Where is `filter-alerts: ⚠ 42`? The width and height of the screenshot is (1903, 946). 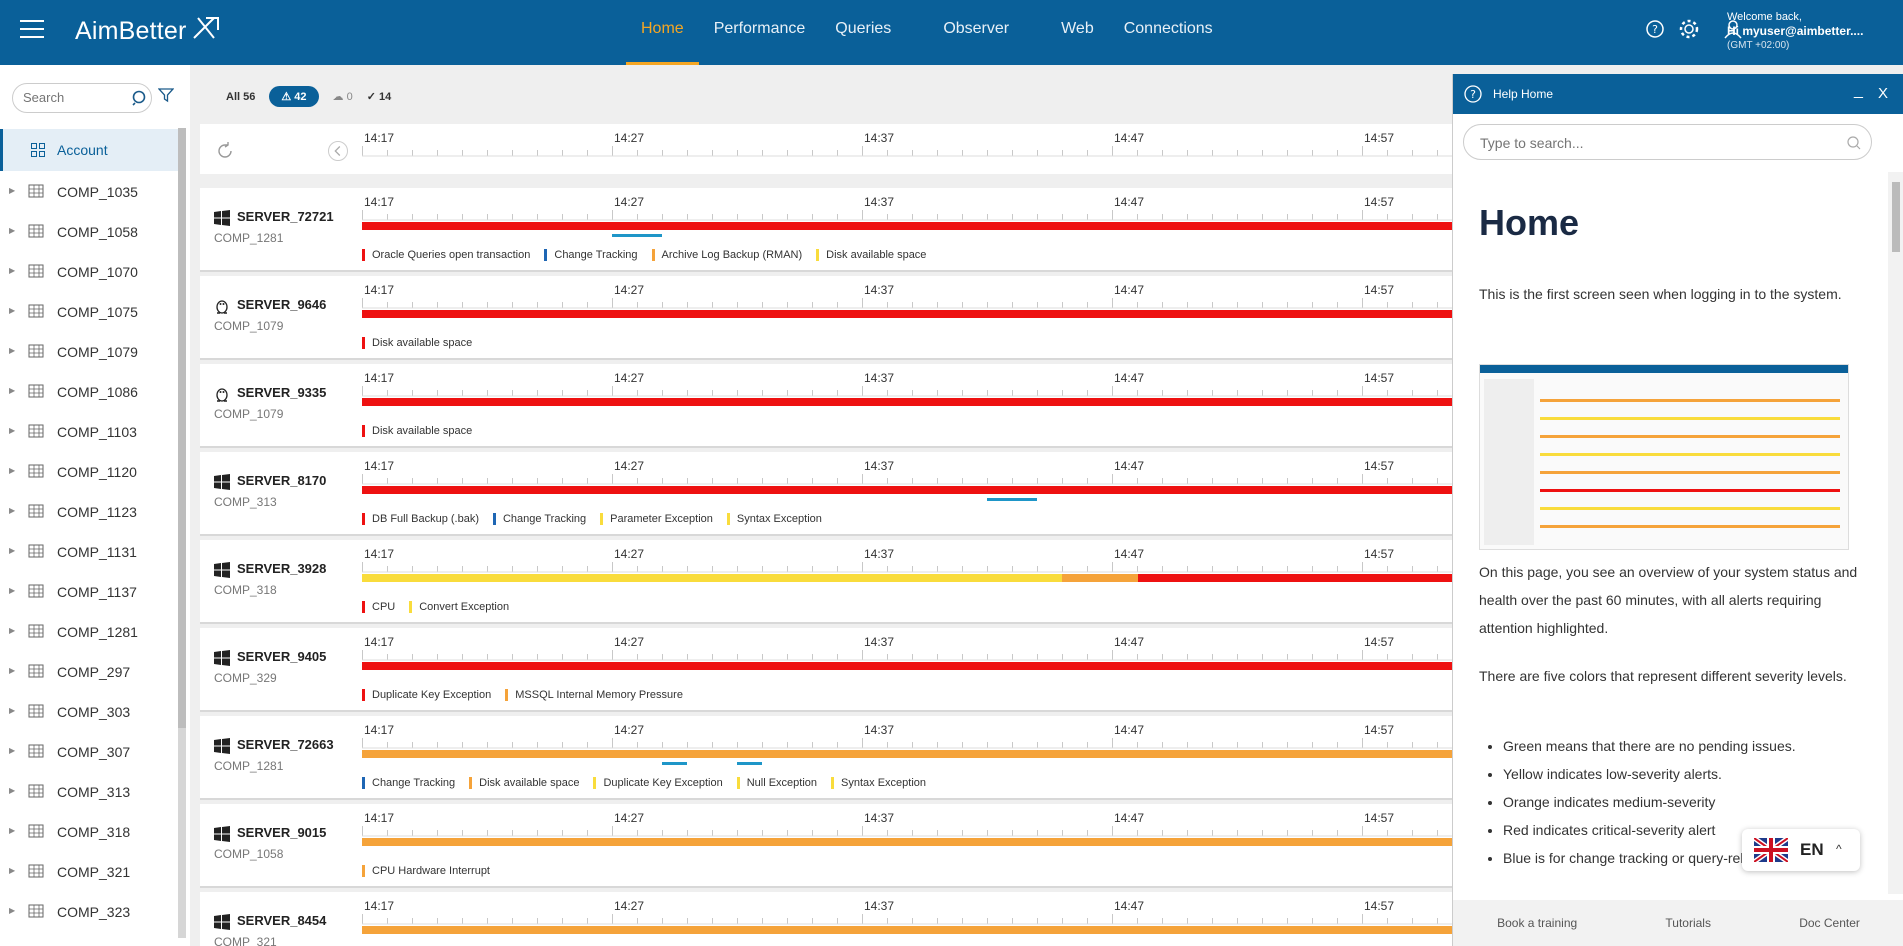
filter-alerts: ⚠ 42 is located at coordinates (294, 96).